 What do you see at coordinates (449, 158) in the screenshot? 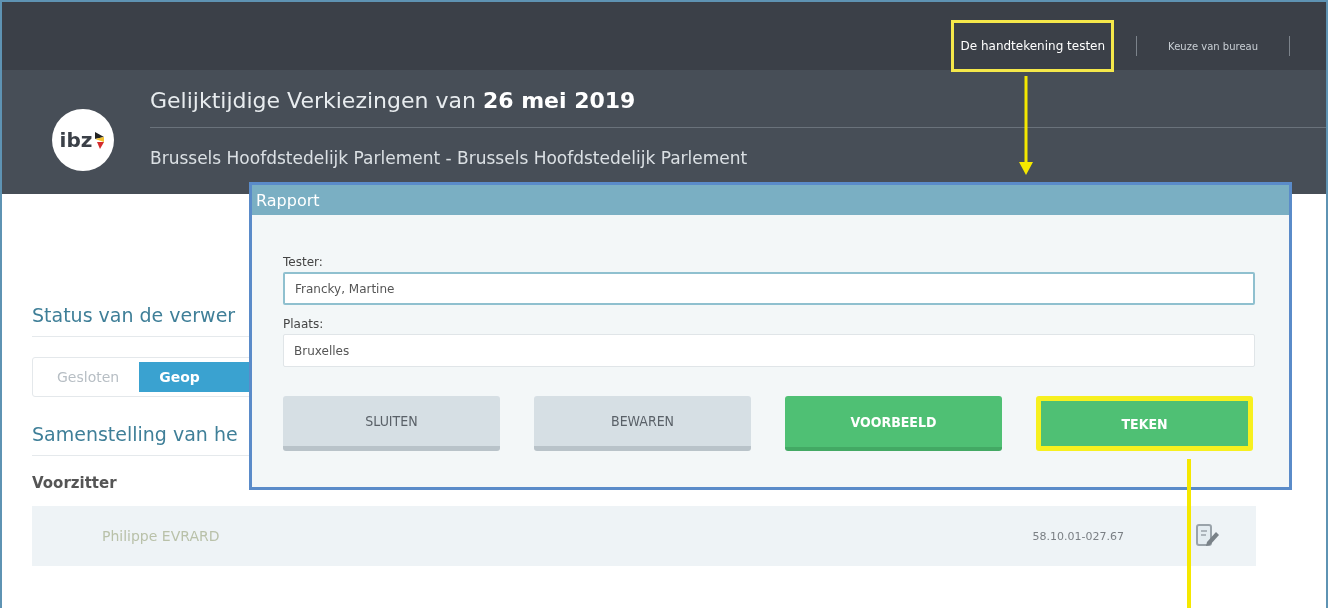
I see `page-subtitle: Brussels Hoofdstedelijk Parlement - Brussels Hoofdstedelijk Parlement` at bounding box center [449, 158].